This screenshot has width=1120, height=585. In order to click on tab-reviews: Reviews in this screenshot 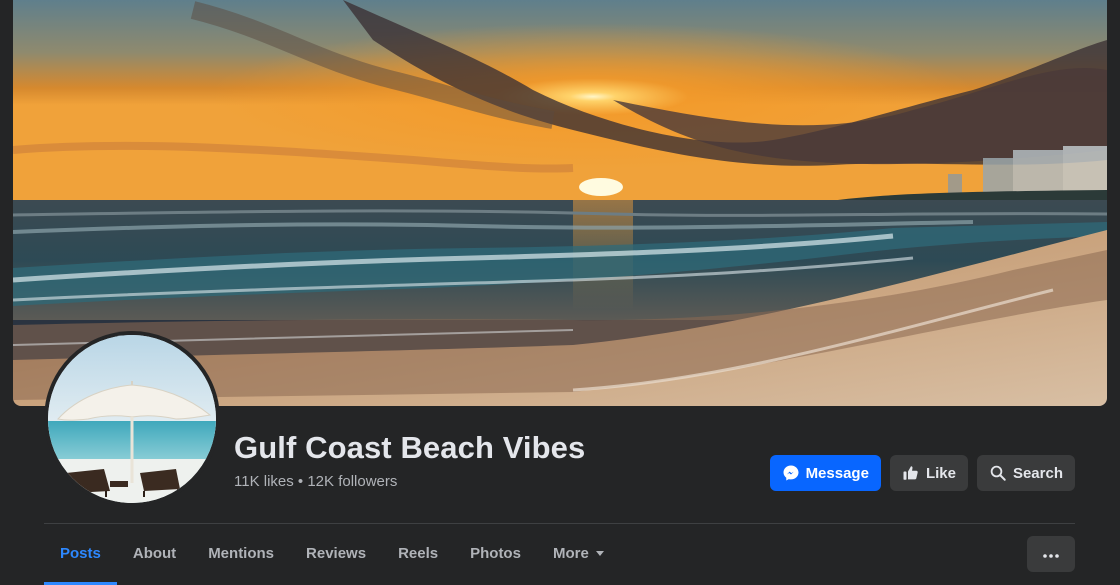, I will do `click(336, 553)`.